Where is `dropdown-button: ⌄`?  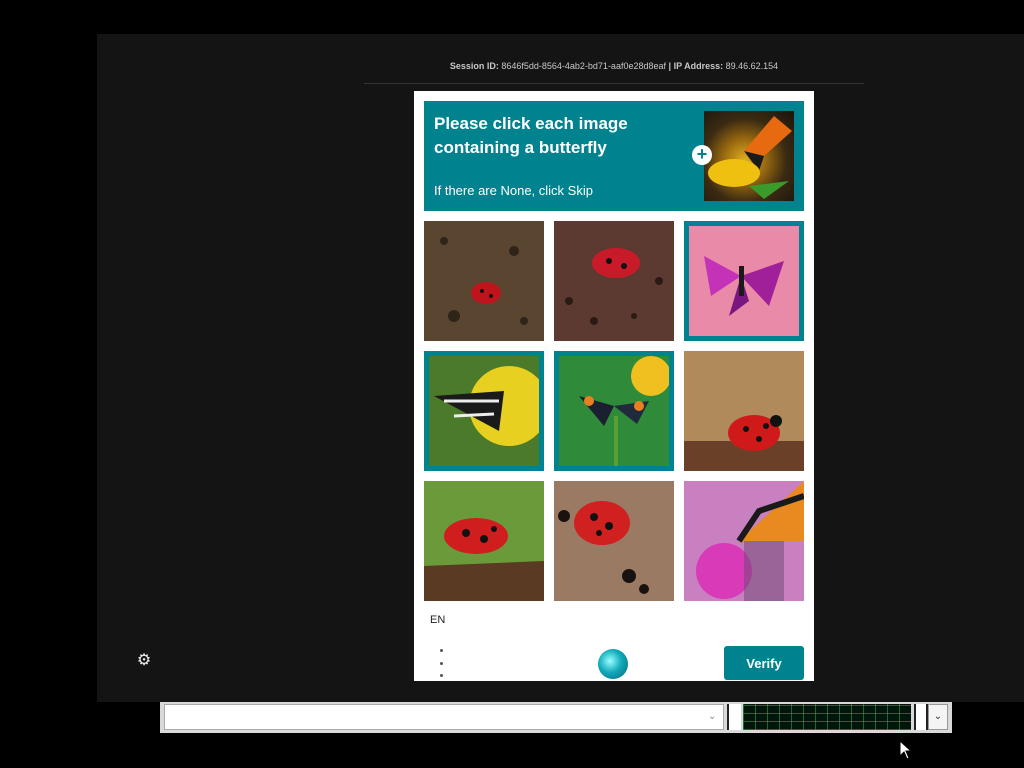 dropdown-button: ⌄ is located at coordinates (938, 717).